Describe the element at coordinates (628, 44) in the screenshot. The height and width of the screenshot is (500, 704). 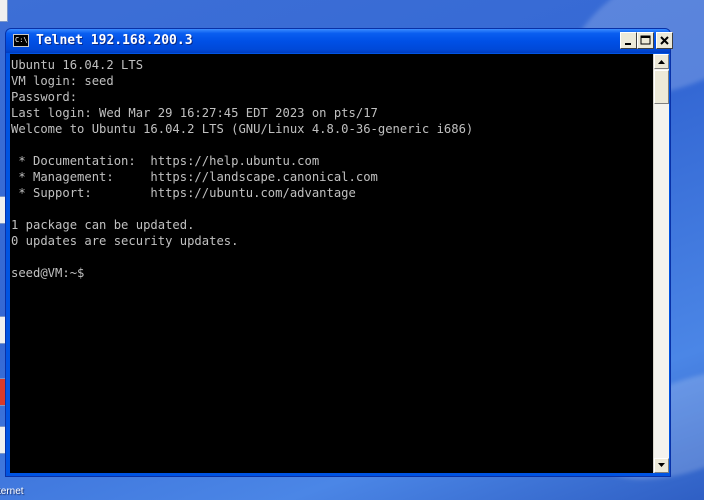
I see `minimize-icon` at that location.